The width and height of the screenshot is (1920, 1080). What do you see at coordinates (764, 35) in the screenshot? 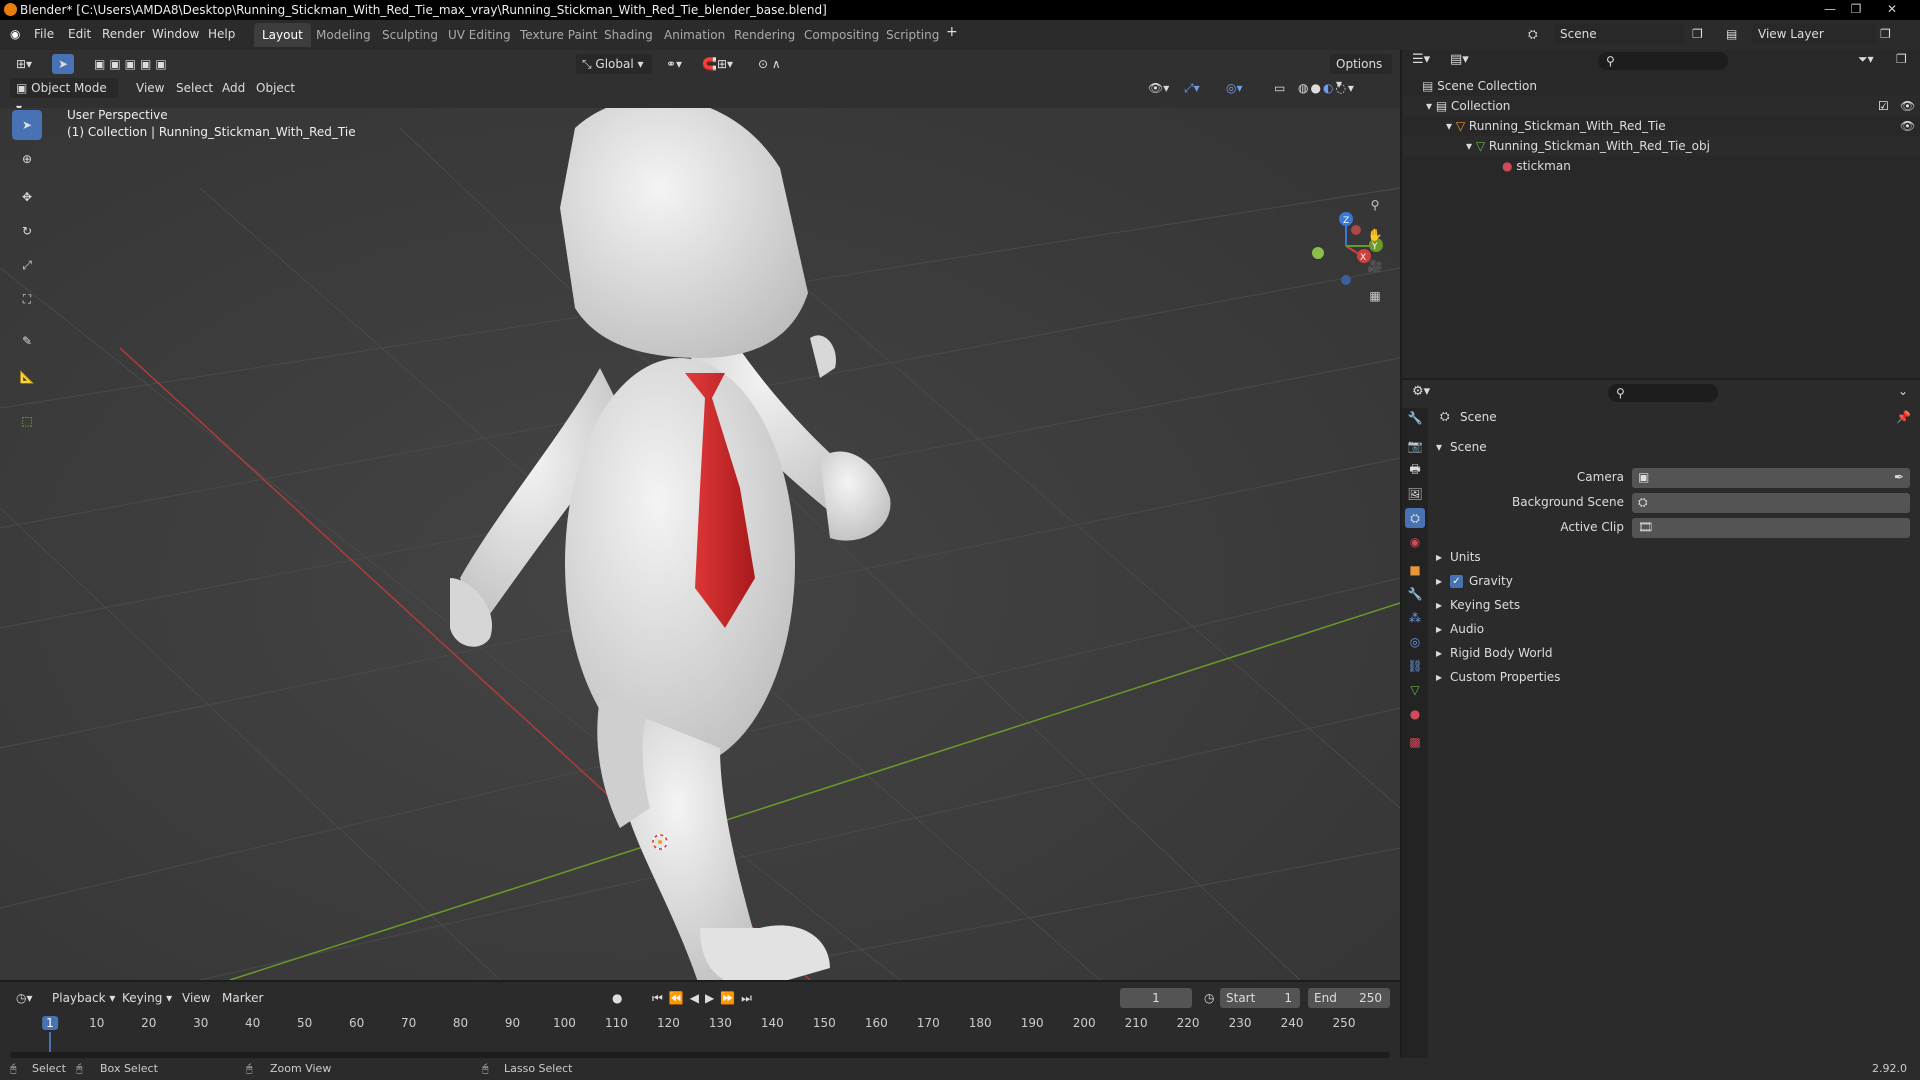
I see `tab-rendering: Rendering` at bounding box center [764, 35].